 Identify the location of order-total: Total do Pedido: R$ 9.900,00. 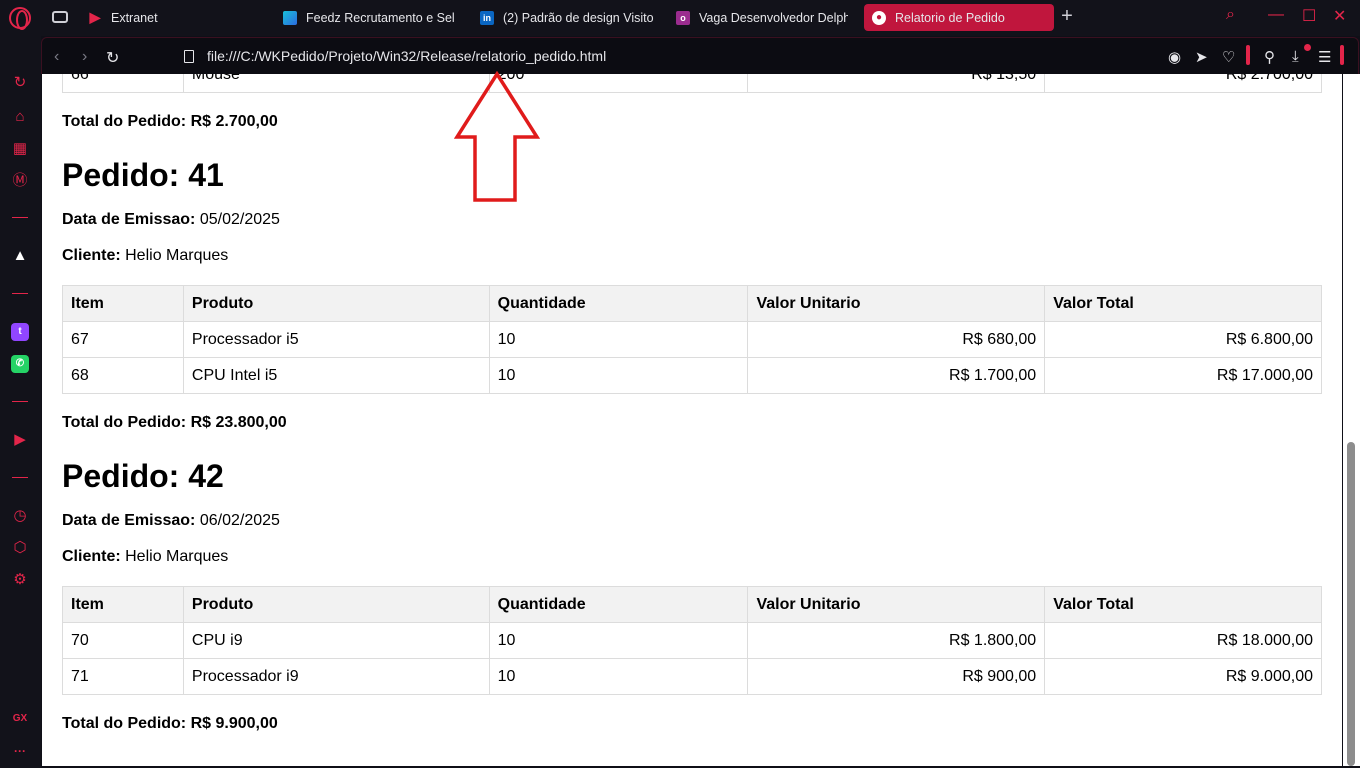
(692, 725).